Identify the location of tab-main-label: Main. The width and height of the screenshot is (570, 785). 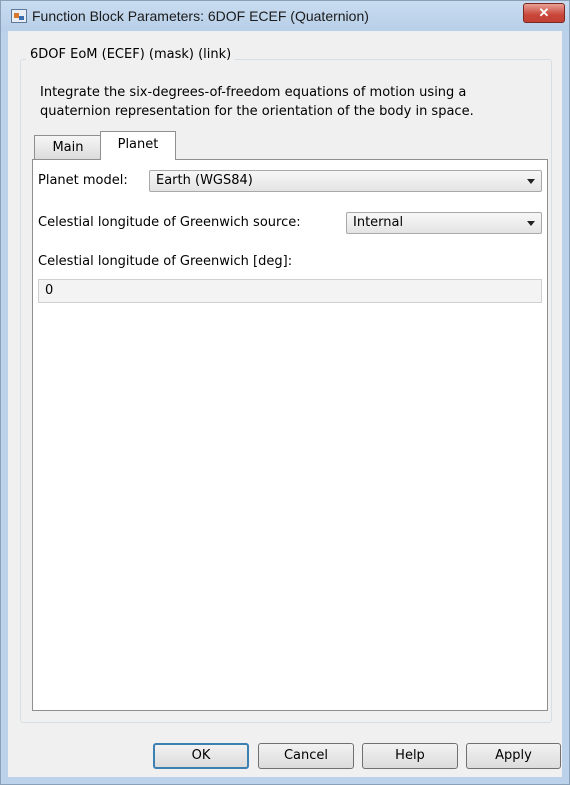
(68, 147).